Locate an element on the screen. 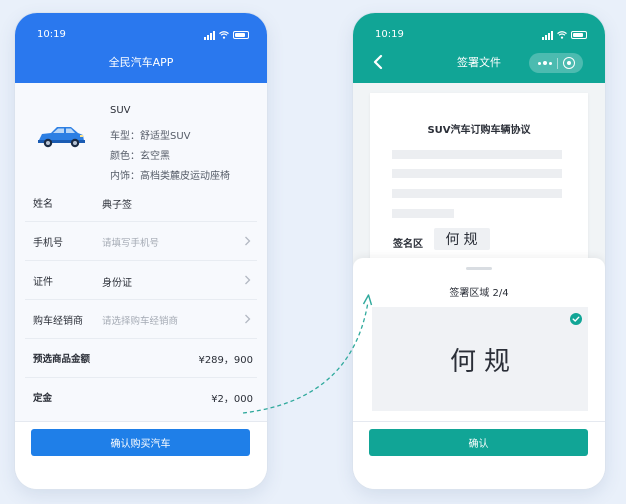  sheet-handle is located at coordinates (479, 268).